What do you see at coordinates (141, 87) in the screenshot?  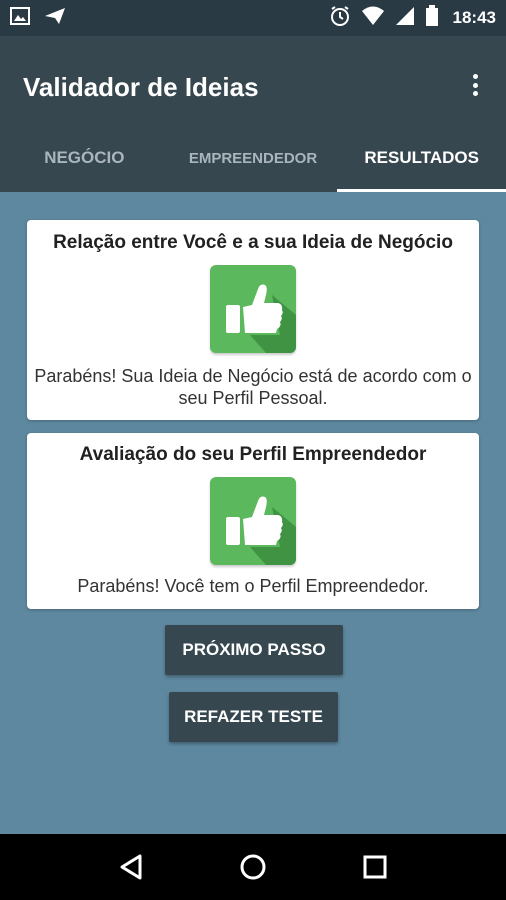 I see `app-title: Validador de Ideias` at bounding box center [141, 87].